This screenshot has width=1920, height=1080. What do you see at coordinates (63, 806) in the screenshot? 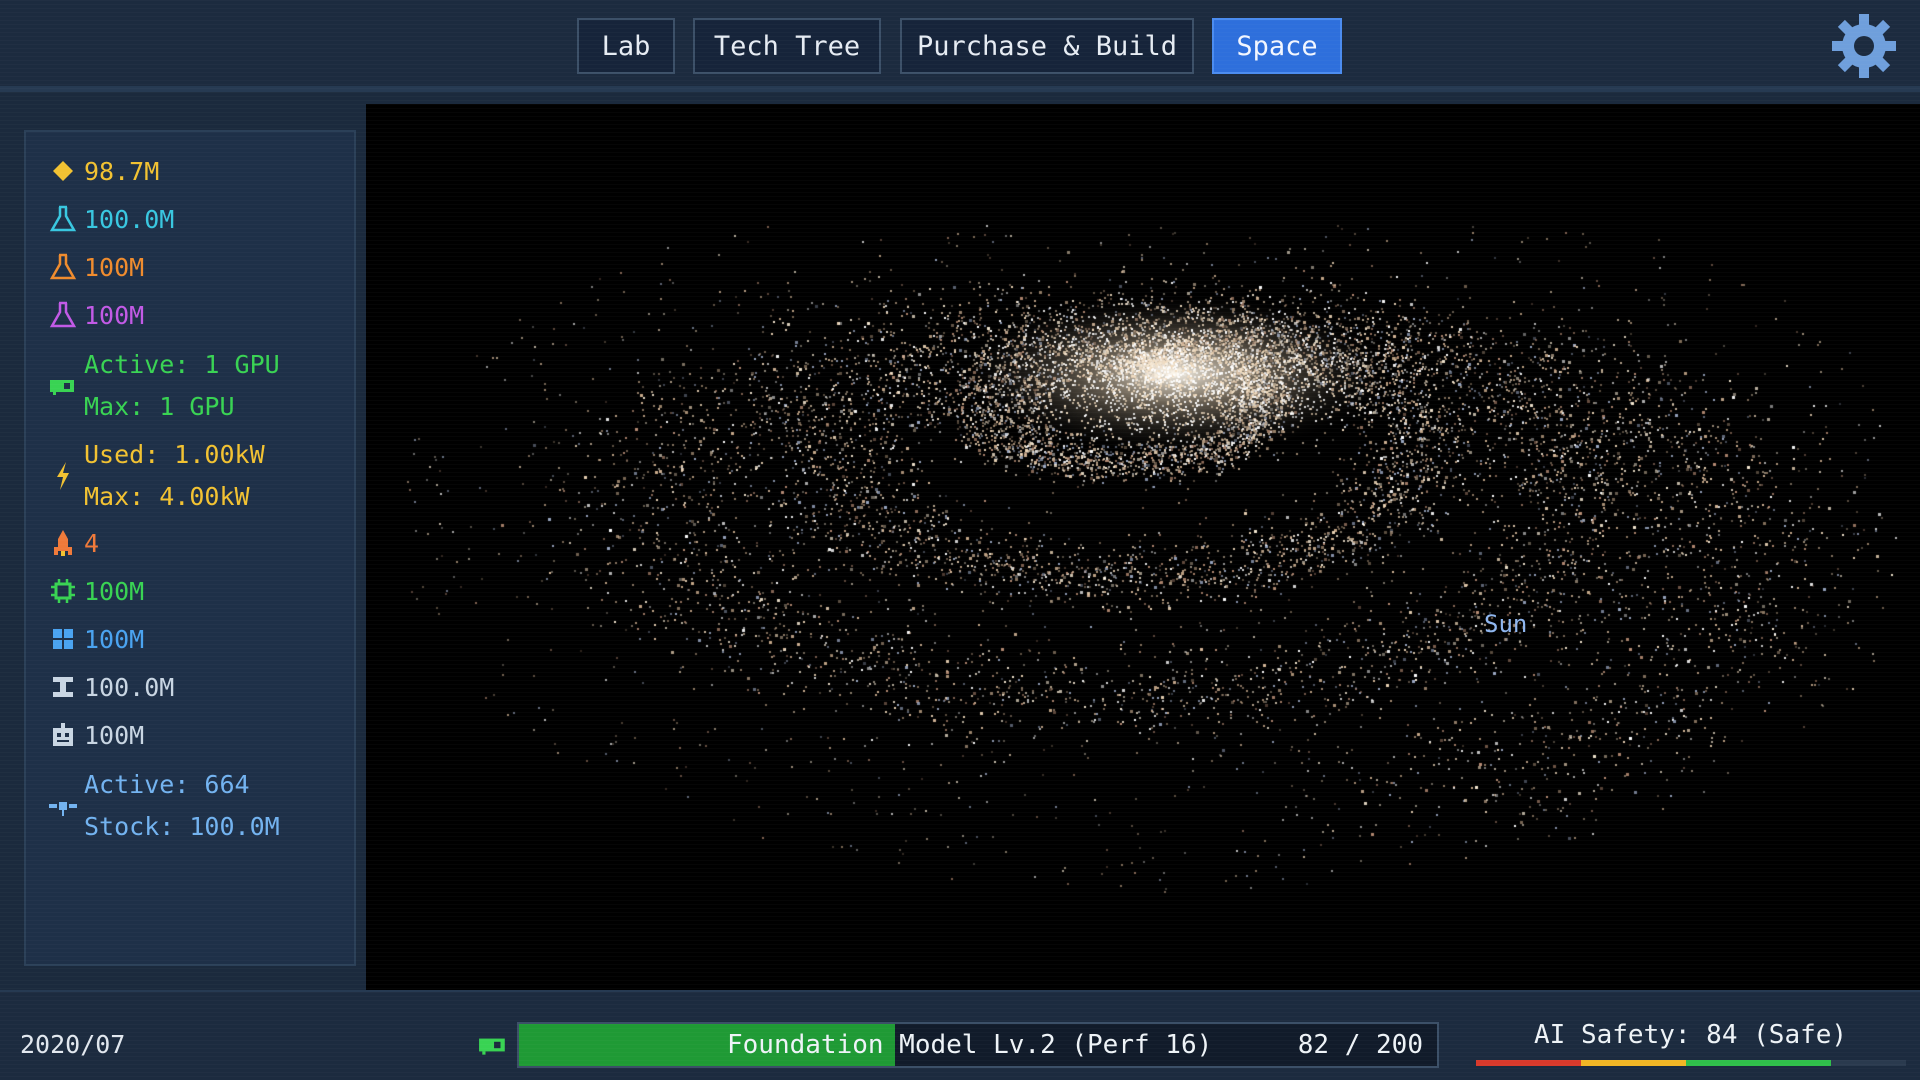
I see `satellite-icon` at bounding box center [63, 806].